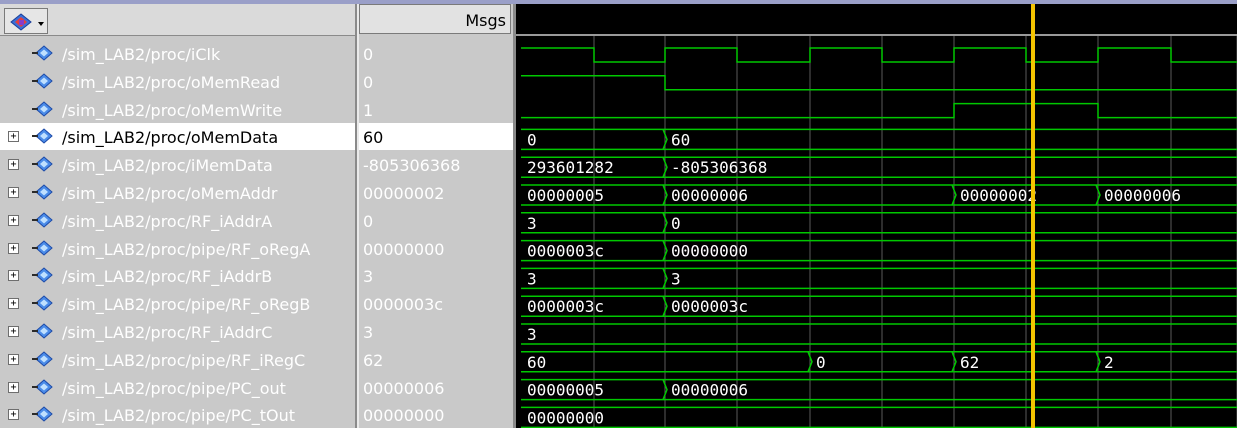 The image size is (1237, 428). Describe the element at coordinates (170, 193) in the screenshot. I see `signal-name: /sim_LAB2/proc/oMemAddr` at that location.